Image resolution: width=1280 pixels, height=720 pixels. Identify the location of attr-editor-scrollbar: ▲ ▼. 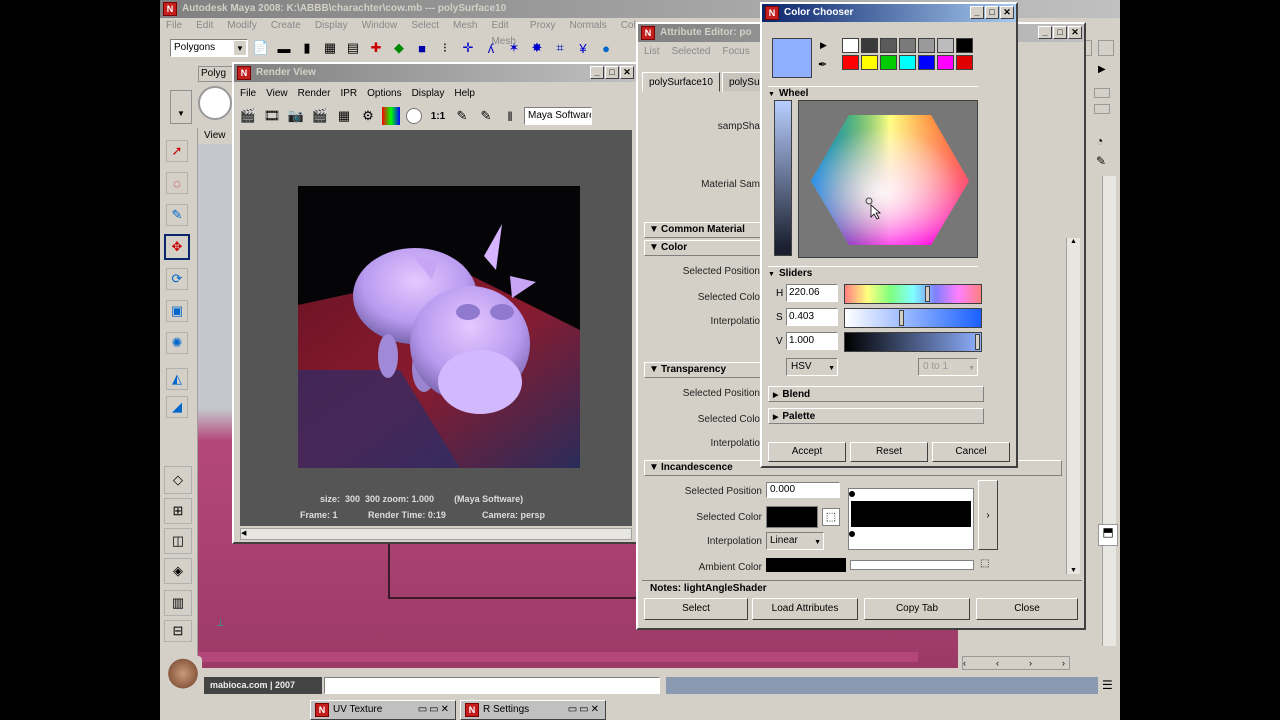
(1073, 406).